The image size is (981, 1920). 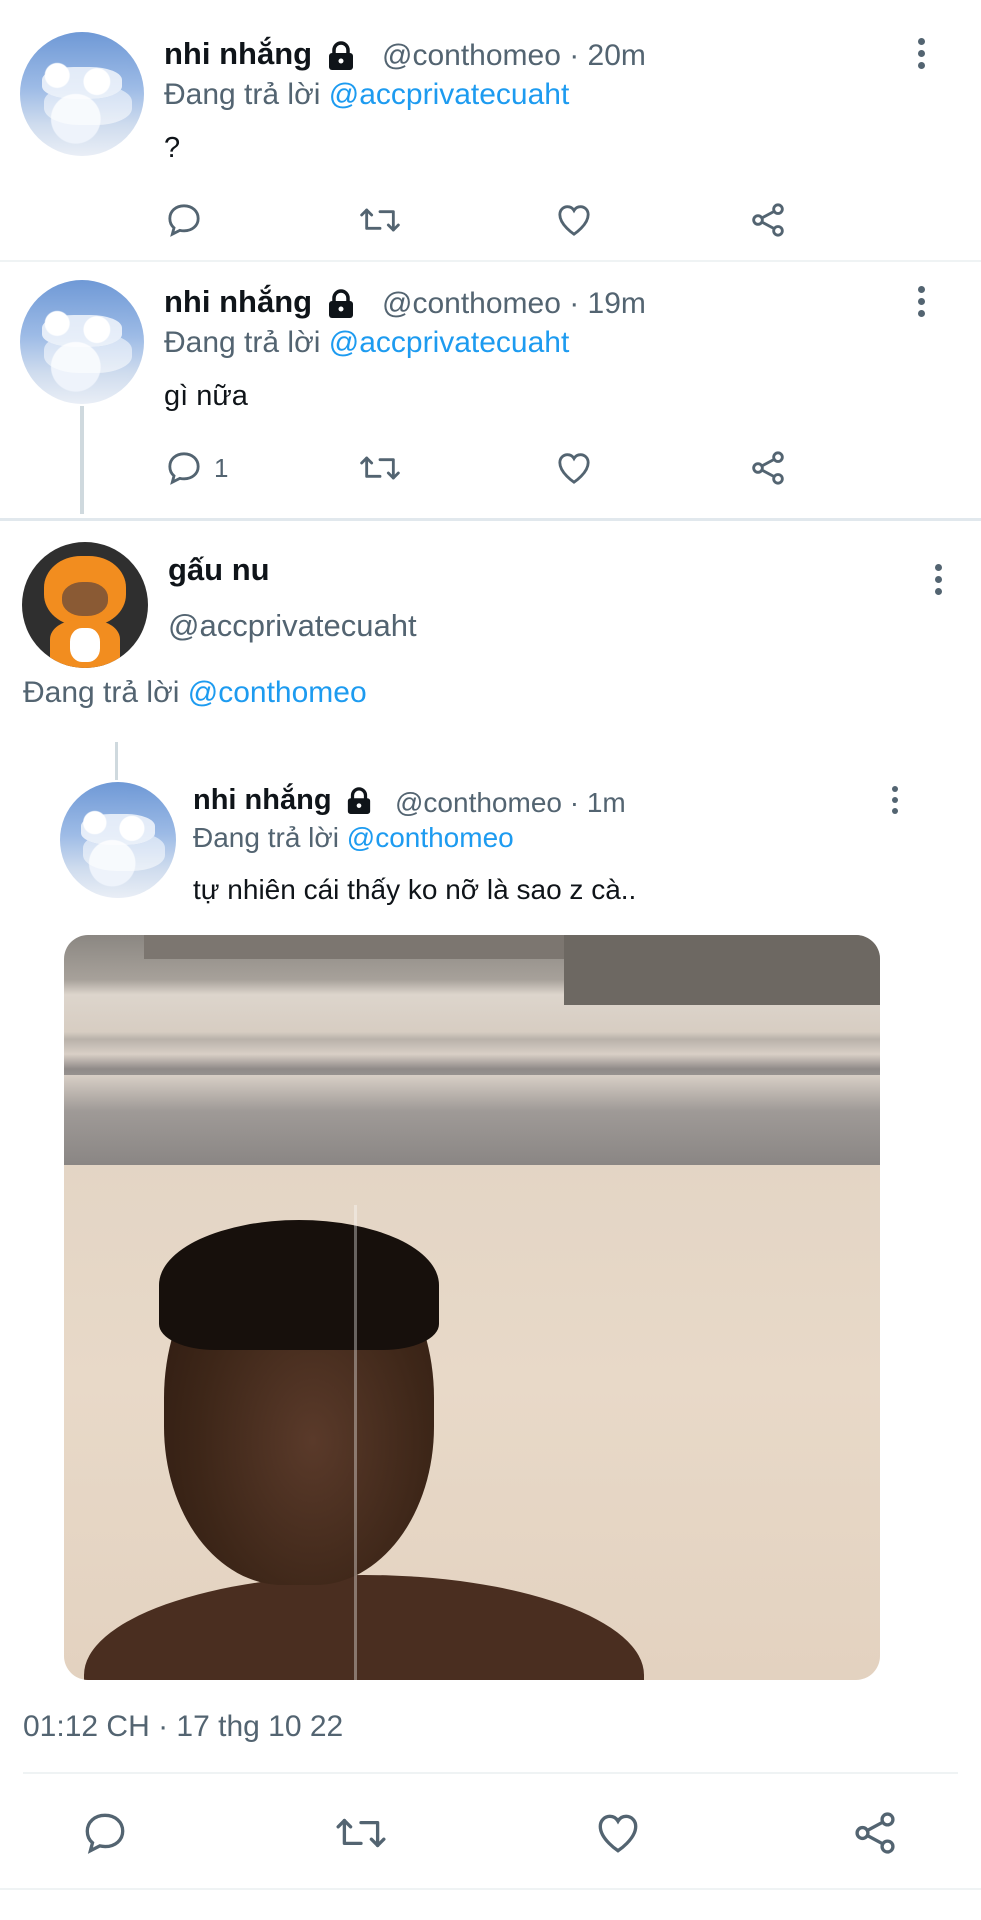 I want to click on tweet-text: ?, so click(x=172, y=148).